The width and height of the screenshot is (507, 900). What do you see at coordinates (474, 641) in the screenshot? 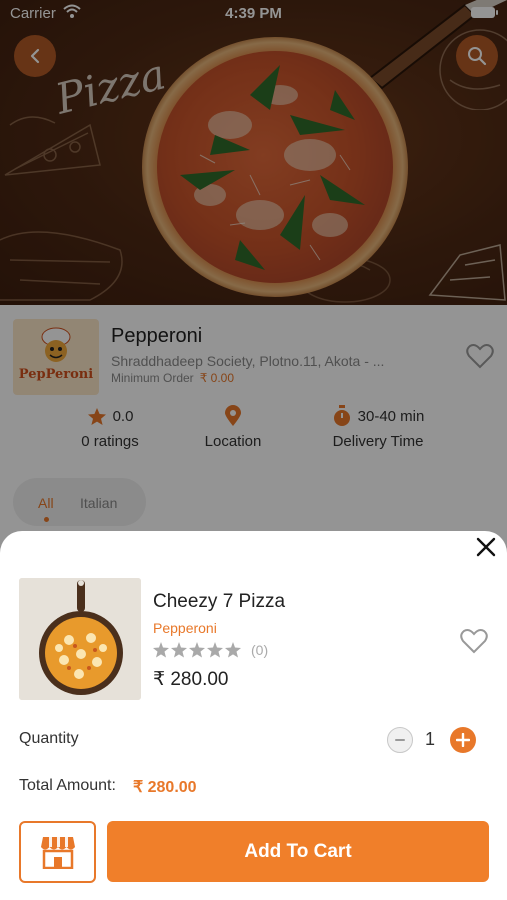
I see `favorite-product-button` at bounding box center [474, 641].